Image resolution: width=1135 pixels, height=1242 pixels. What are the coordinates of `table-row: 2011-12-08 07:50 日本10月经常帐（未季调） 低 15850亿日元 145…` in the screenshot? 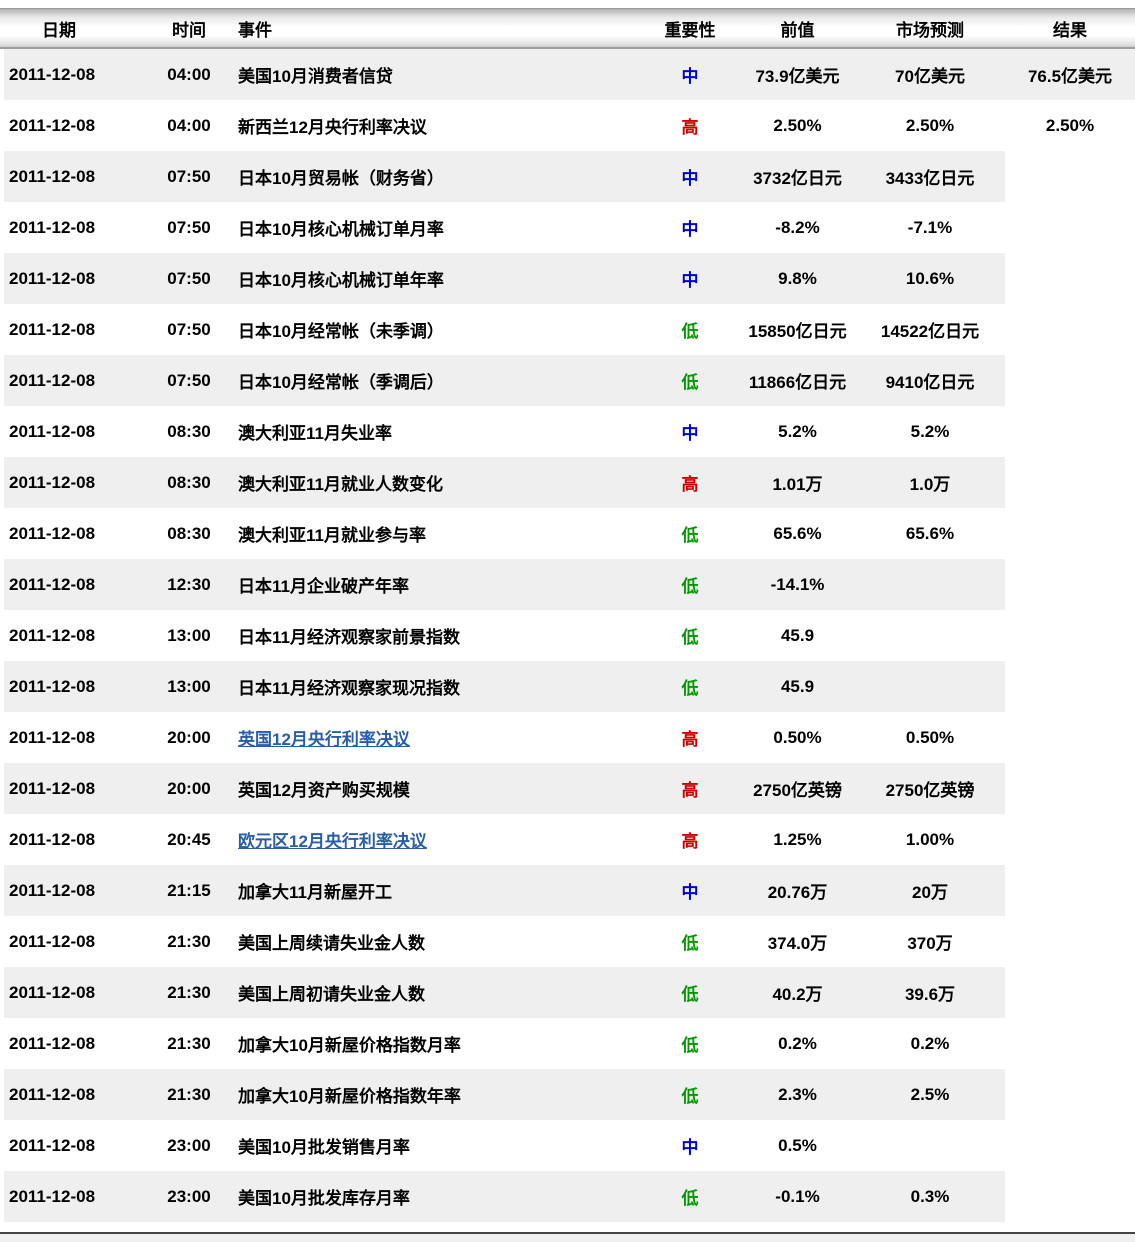 It's located at (567, 329).